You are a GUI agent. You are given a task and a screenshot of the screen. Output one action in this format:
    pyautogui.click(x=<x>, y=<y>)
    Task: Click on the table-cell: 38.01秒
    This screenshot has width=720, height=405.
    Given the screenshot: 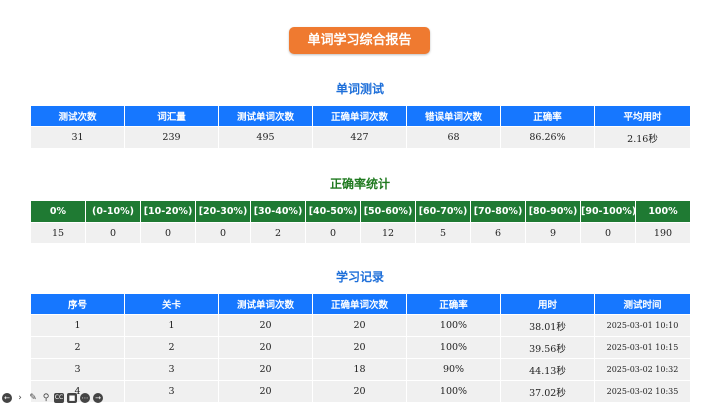 What is the action you would take?
    pyautogui.click(x=547, y=325)
    